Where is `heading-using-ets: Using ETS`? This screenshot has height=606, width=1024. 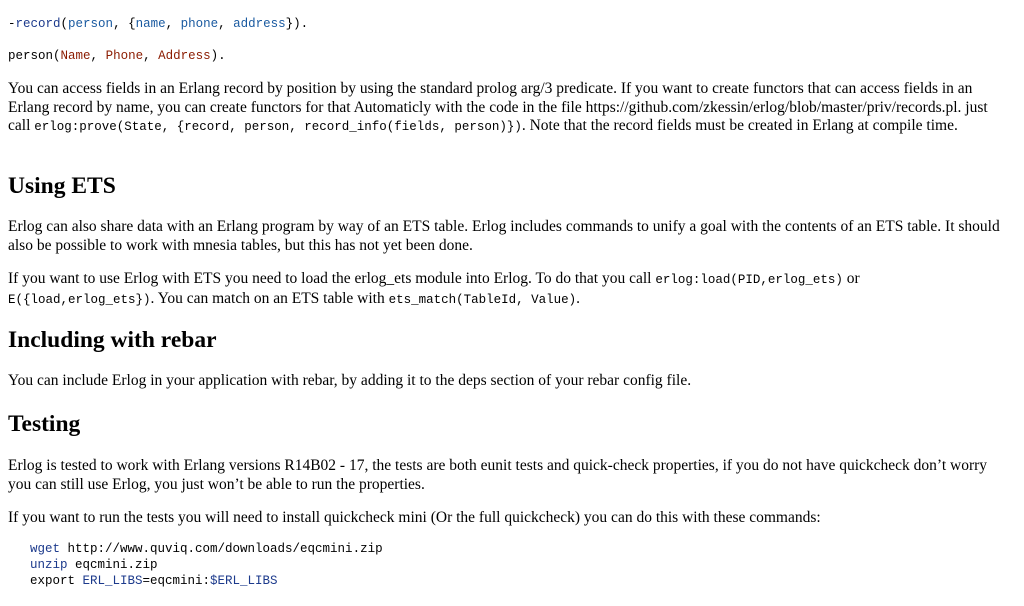 heading-using-ets: Using ETS is located at coordinates (62, 186).